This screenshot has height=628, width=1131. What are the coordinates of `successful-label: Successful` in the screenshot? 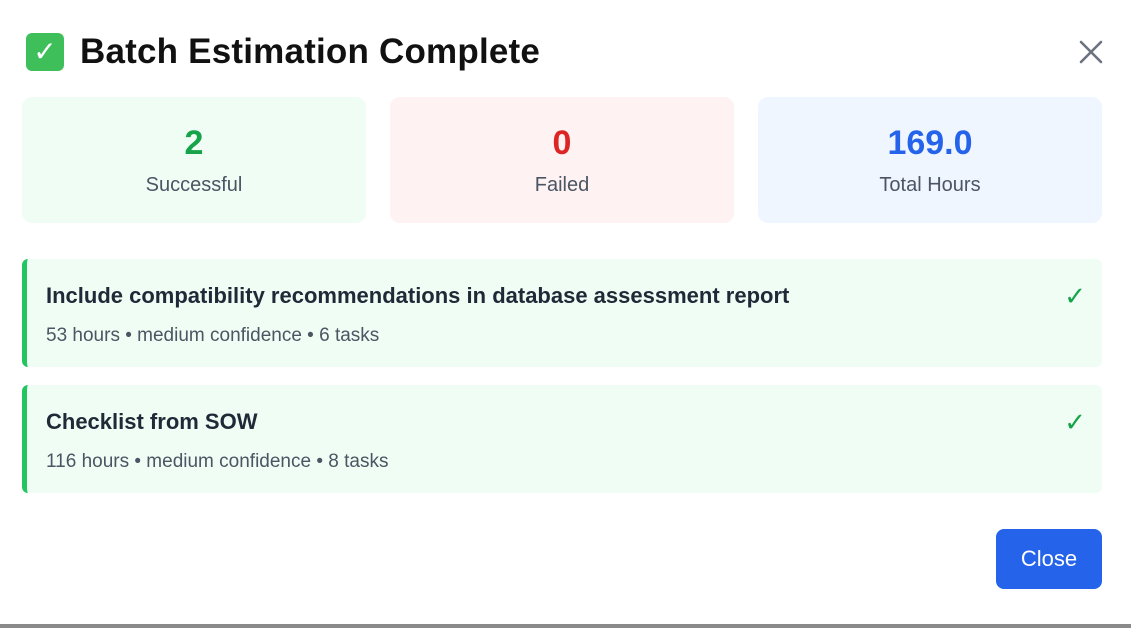 It's located at (194, 184).